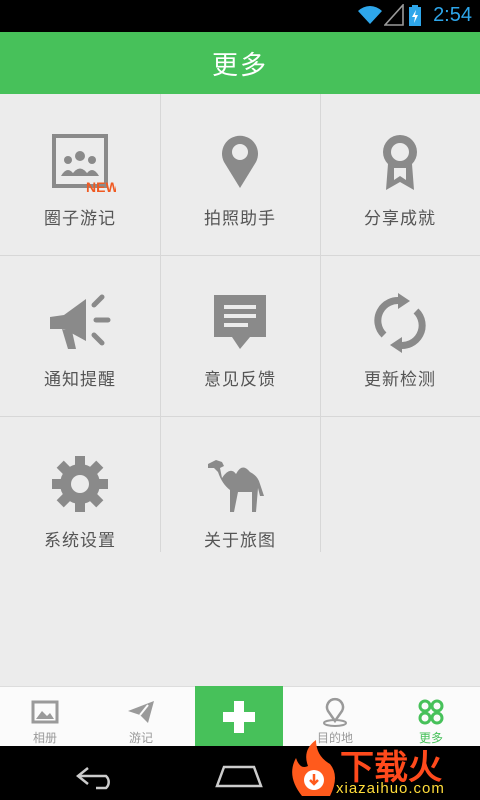 The height and width of the screenshot is (800, 480). What do you see at coordinates (44, 738) in the screenshot?
I see `tab-label: 相册` at bounding box center [44, 738].